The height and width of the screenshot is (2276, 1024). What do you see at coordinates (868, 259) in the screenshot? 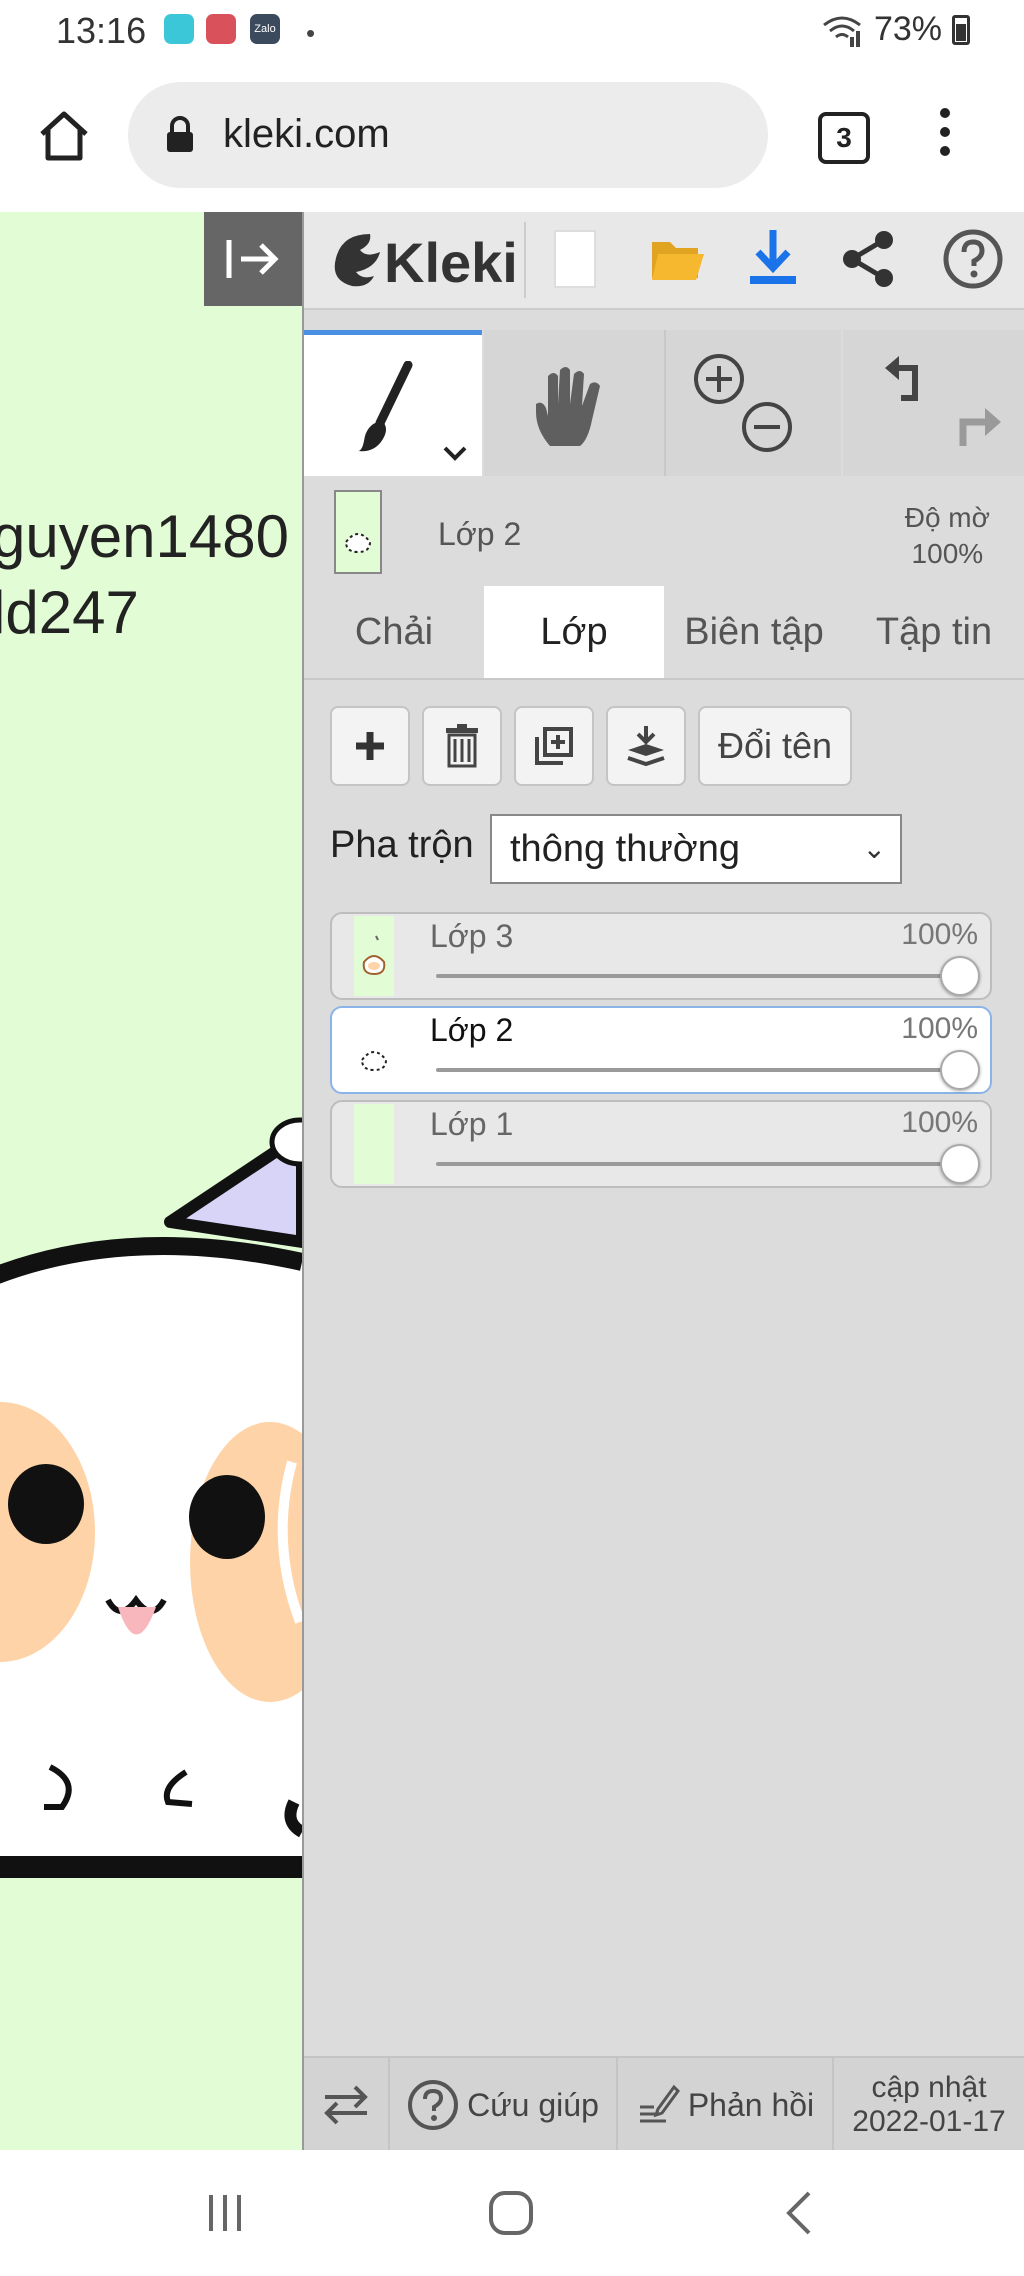
I see `share-icon` at bounding box center [868, 259].